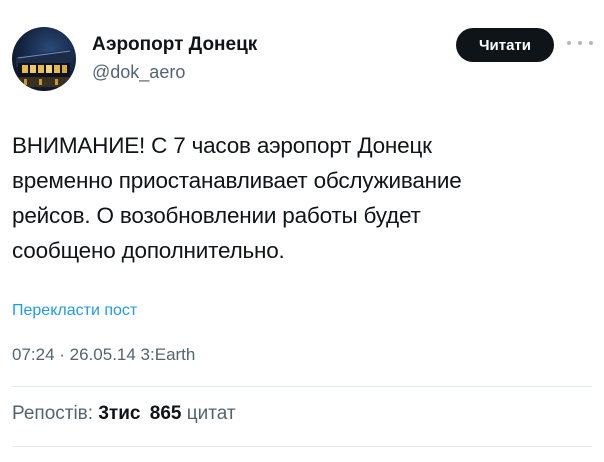 This screenshot has width=604, height=462. Describe the element at coordinates (148, 250) in the screenshot. I see `tweet-line: сообщено дополнительно.` at that location.